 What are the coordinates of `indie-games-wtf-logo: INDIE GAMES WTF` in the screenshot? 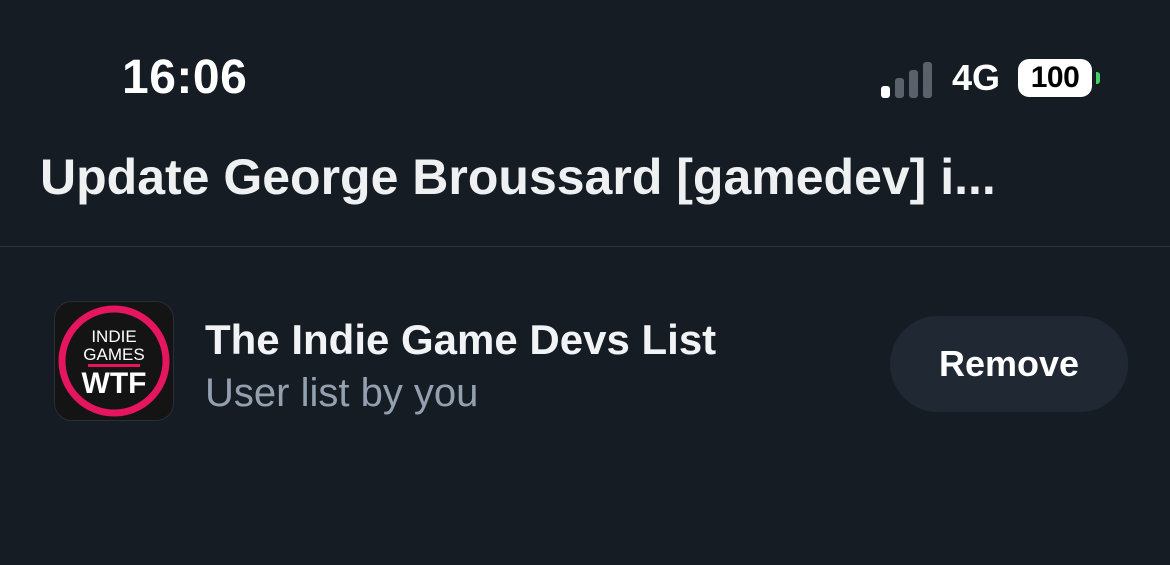 It's located at (114, 361).